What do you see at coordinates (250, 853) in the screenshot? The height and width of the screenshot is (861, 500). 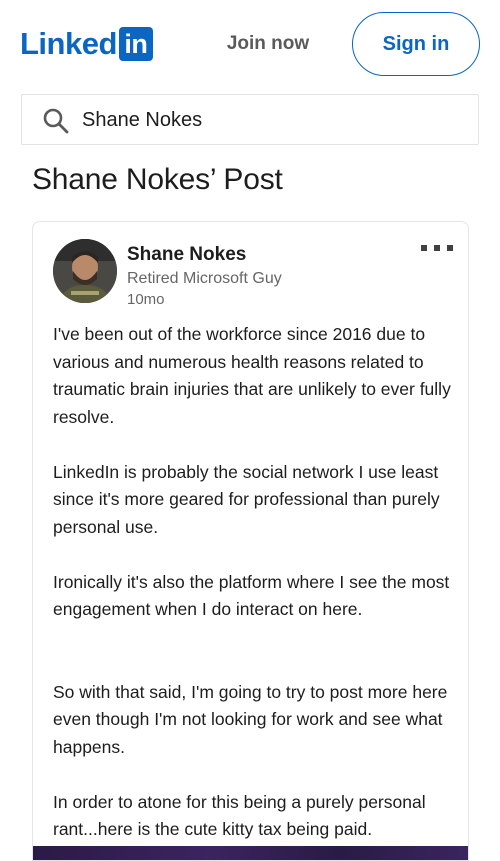 I see `post-image` at bounding box center [250, 853].